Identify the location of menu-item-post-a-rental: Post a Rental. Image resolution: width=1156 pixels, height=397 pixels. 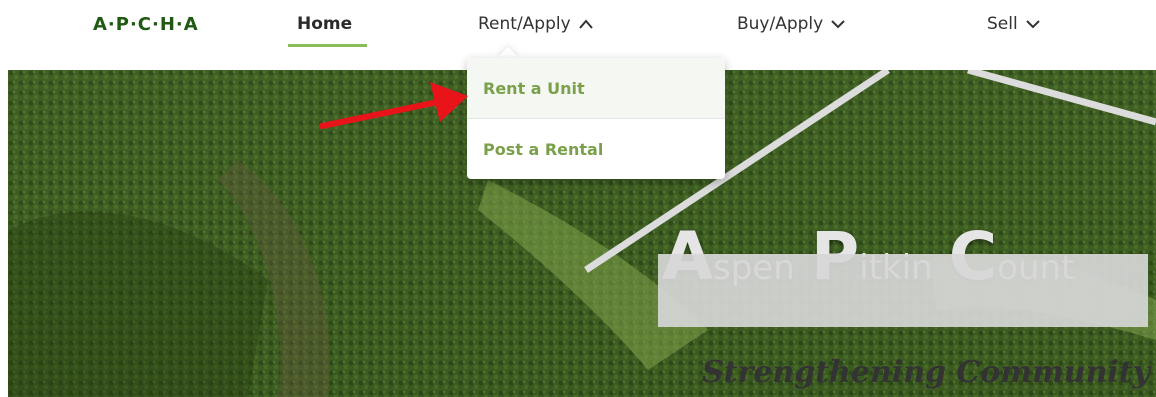
(596, 149).